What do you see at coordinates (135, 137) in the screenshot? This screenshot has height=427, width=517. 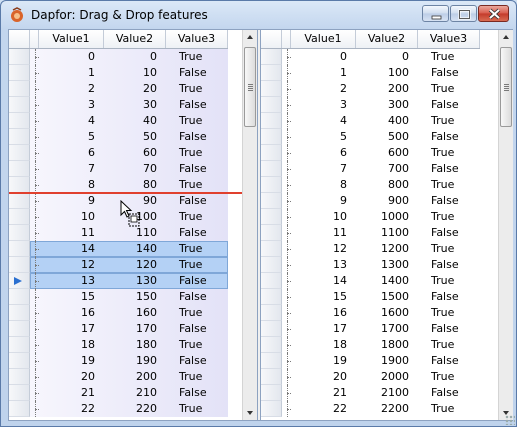 I see `value2-cell: 50` at bounding box center [135, 137].